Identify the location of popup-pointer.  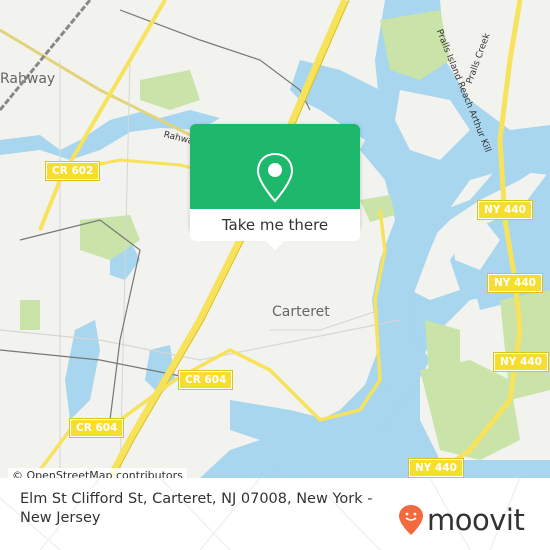
(275, 245).